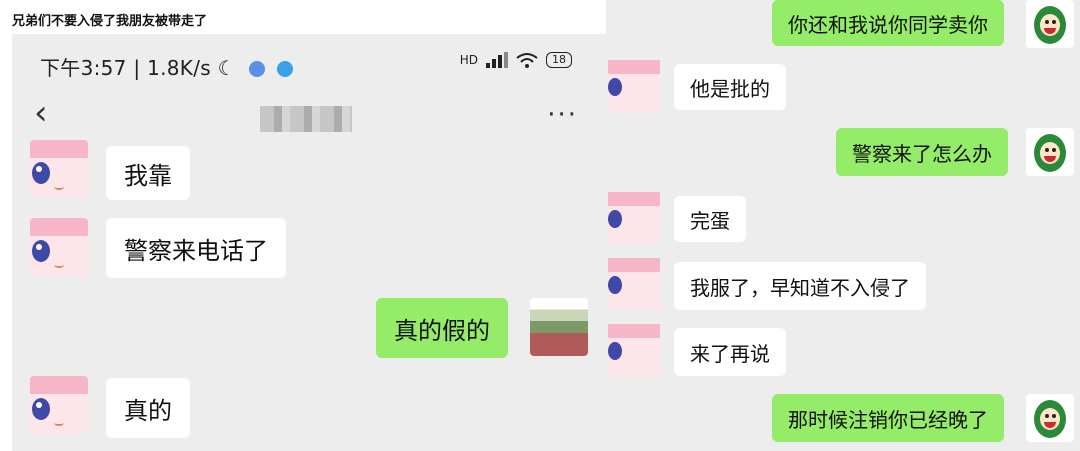 This screenshot has width=1080, height=451. Describe the element at coordinates (730, 352) in the screenshot. I see `message-bubble: 来了再说` at that location.